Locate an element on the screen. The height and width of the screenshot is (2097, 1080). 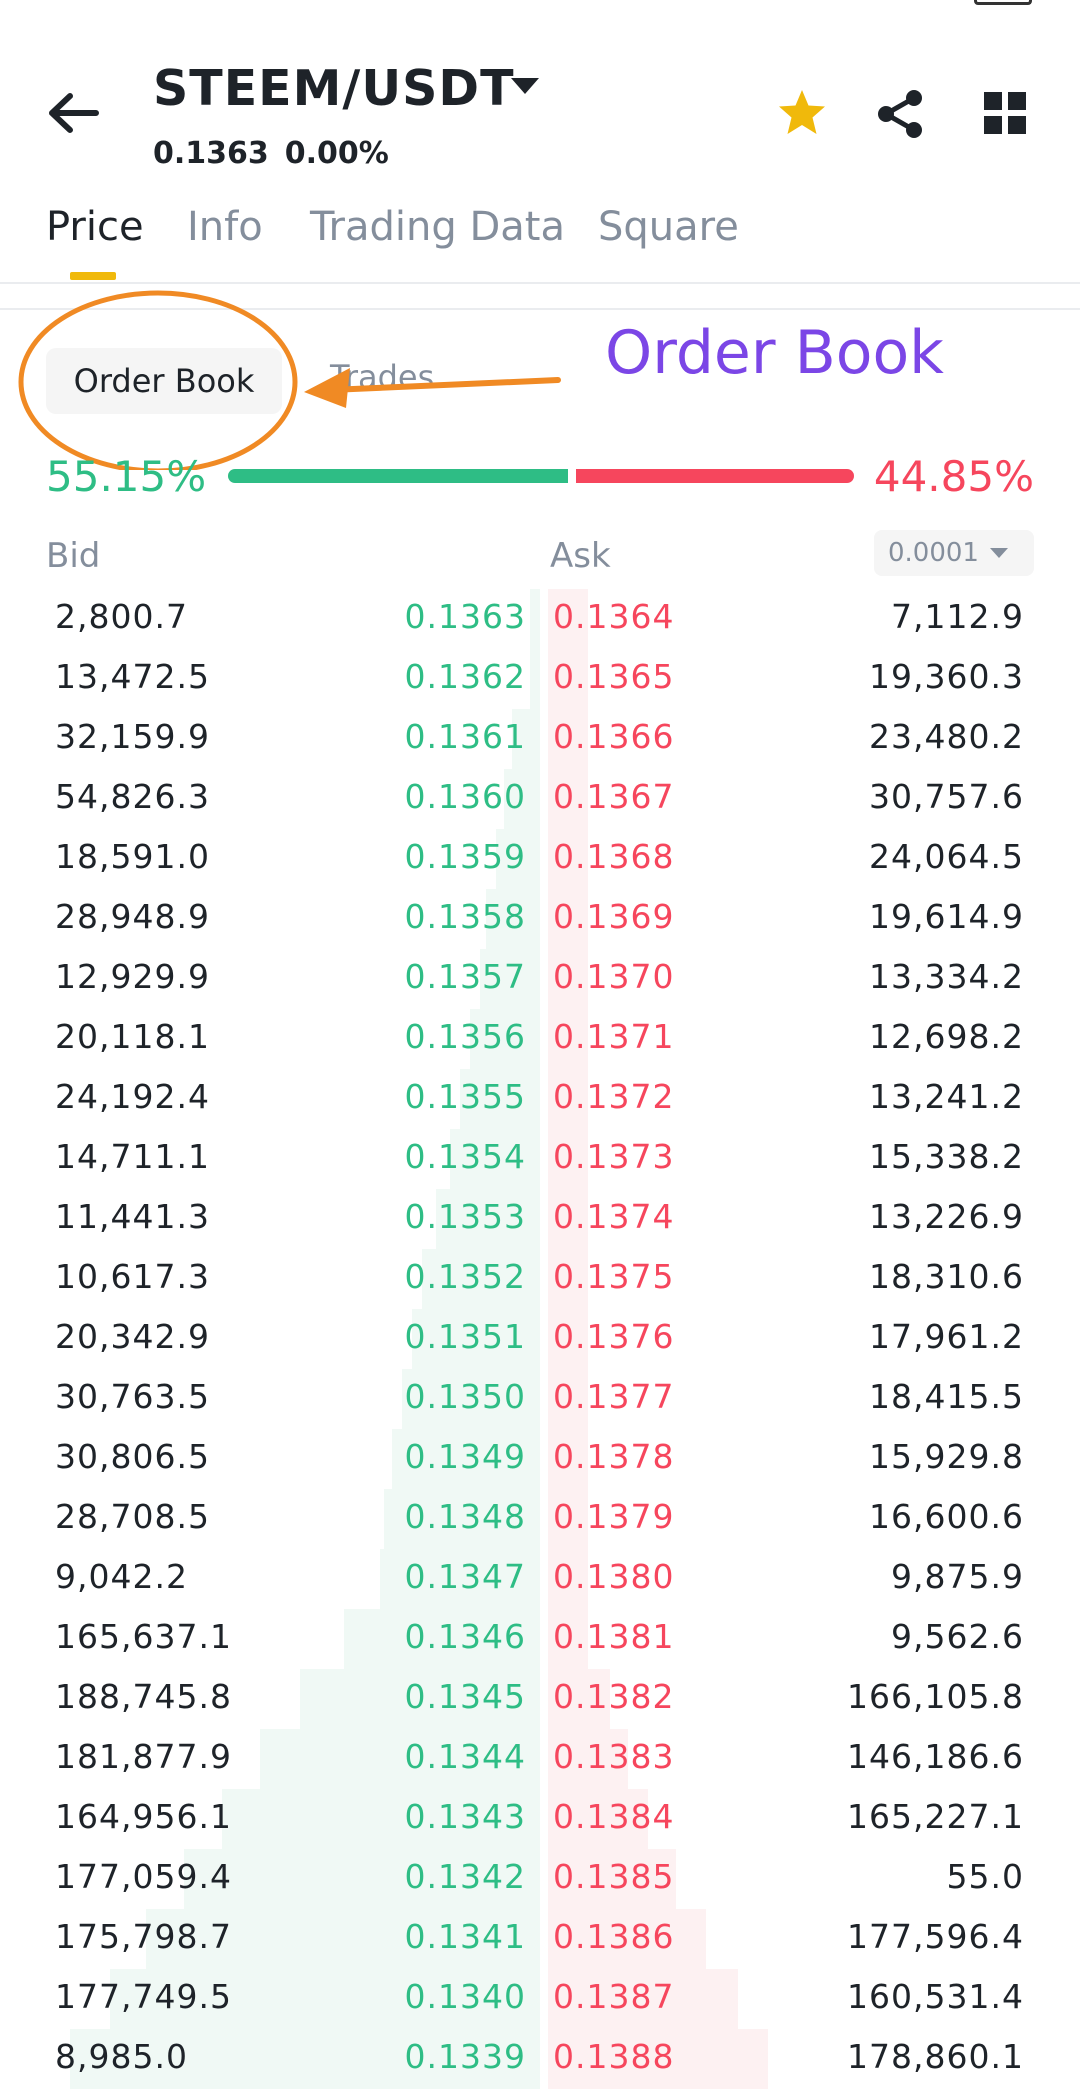
precision-select: 0.0001 is located at coordinates (954, 553).